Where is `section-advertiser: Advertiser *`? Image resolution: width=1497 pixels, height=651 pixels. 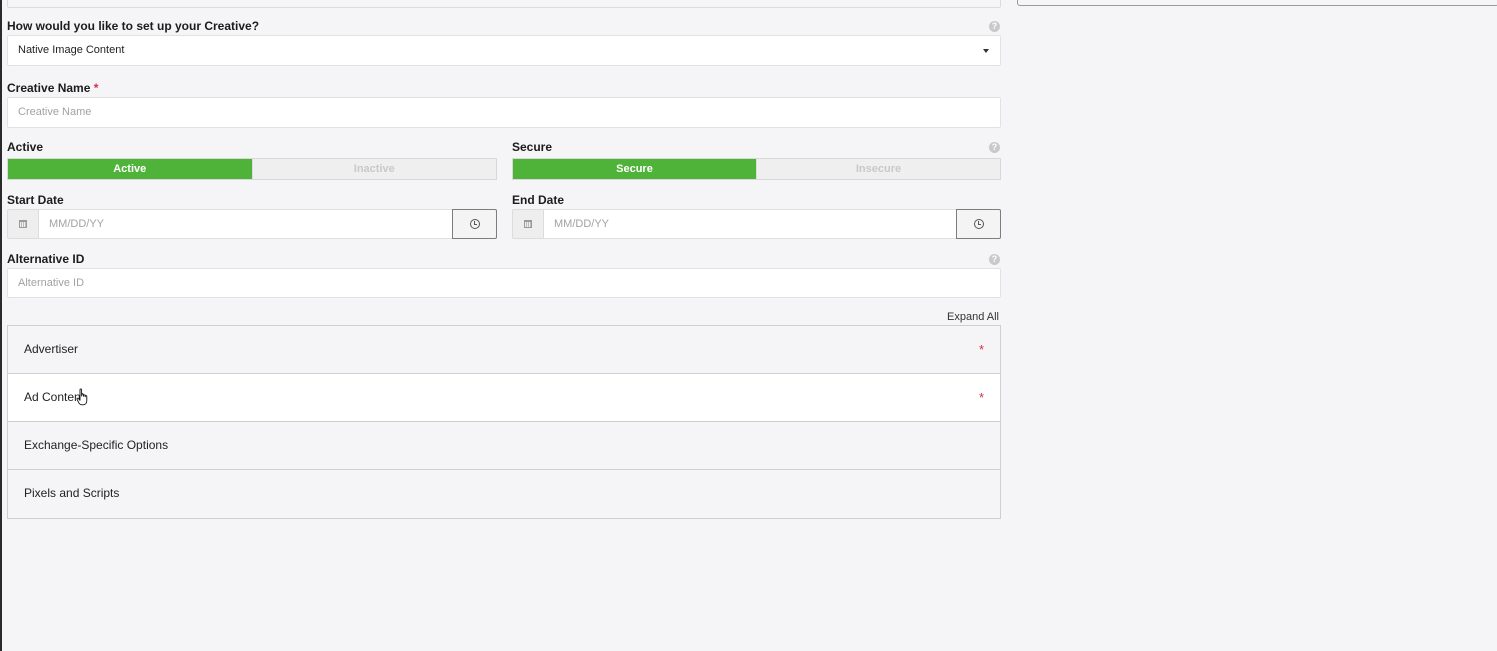 section-advertiser: Advertiser * is located at coordinates (504, 350).